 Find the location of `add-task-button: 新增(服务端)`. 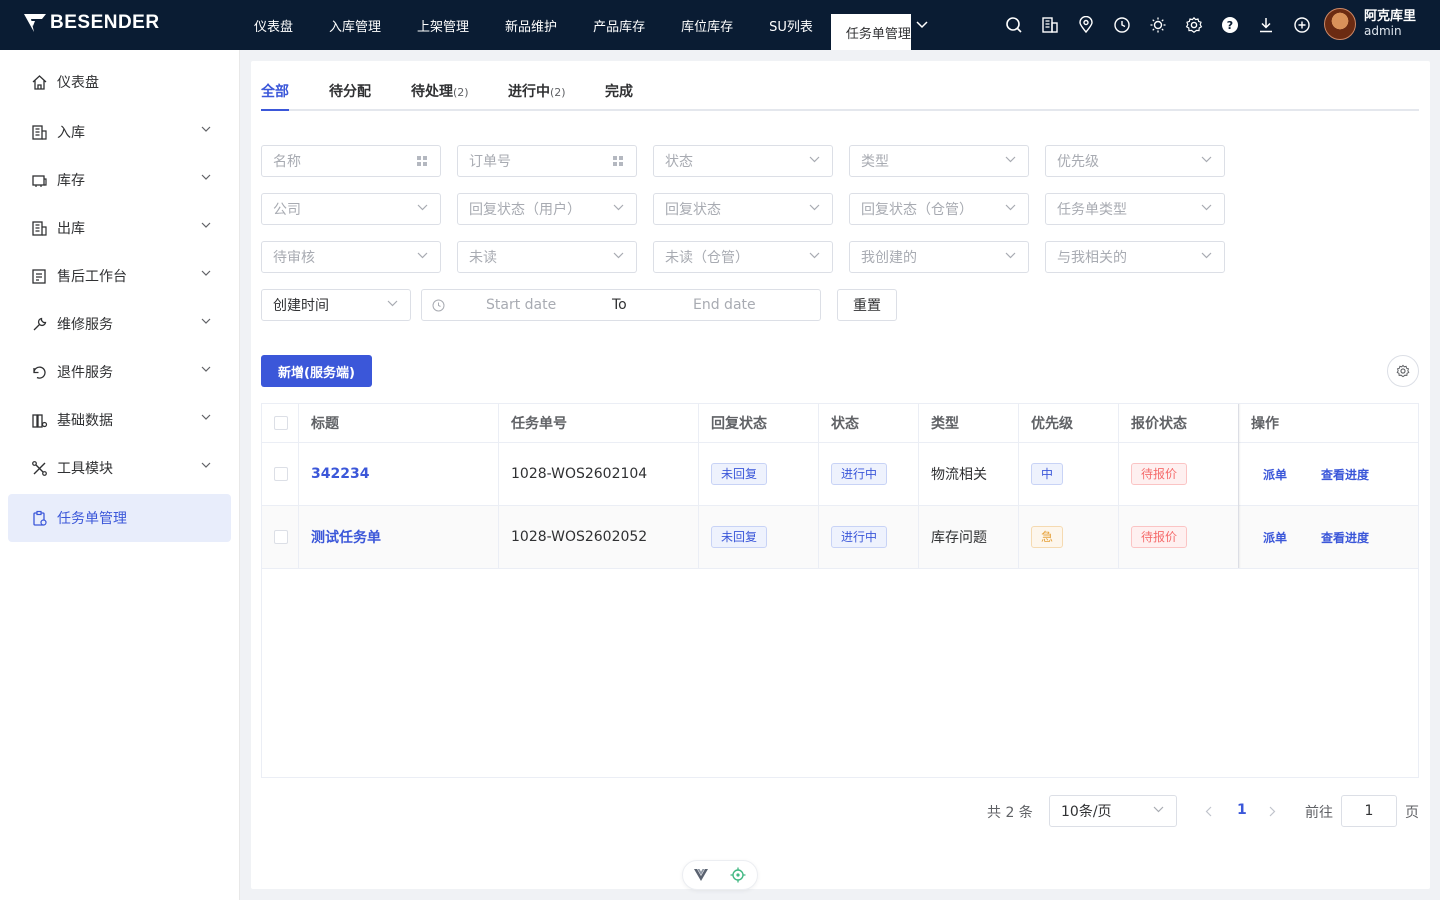

add-task-button: 新增(服务端) is located at coordinates (316, 371).